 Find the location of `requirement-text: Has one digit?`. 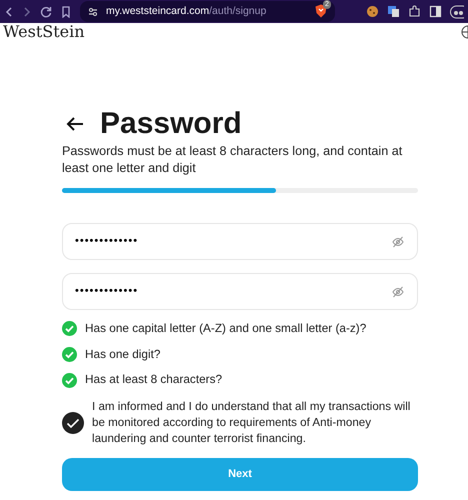

requirement-text: Has one digit? is located at coordinates (122, 354).